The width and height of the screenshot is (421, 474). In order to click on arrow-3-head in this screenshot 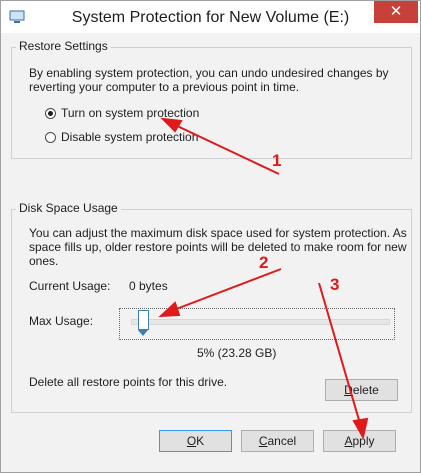, I will do `click(360, 428)`.